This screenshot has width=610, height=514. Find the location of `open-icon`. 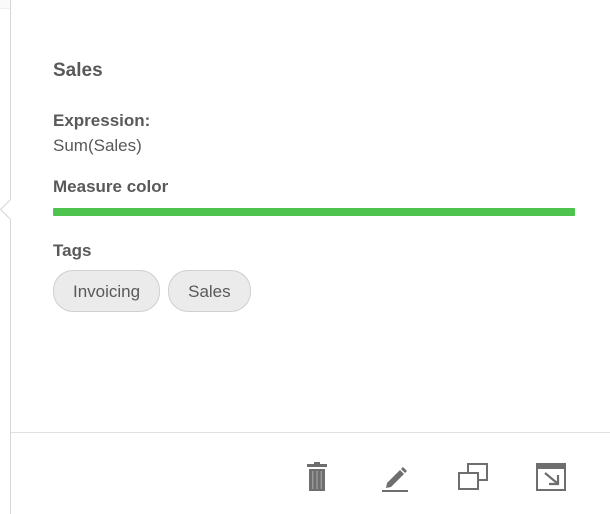

open-icon is located at coordinates (551, 477).